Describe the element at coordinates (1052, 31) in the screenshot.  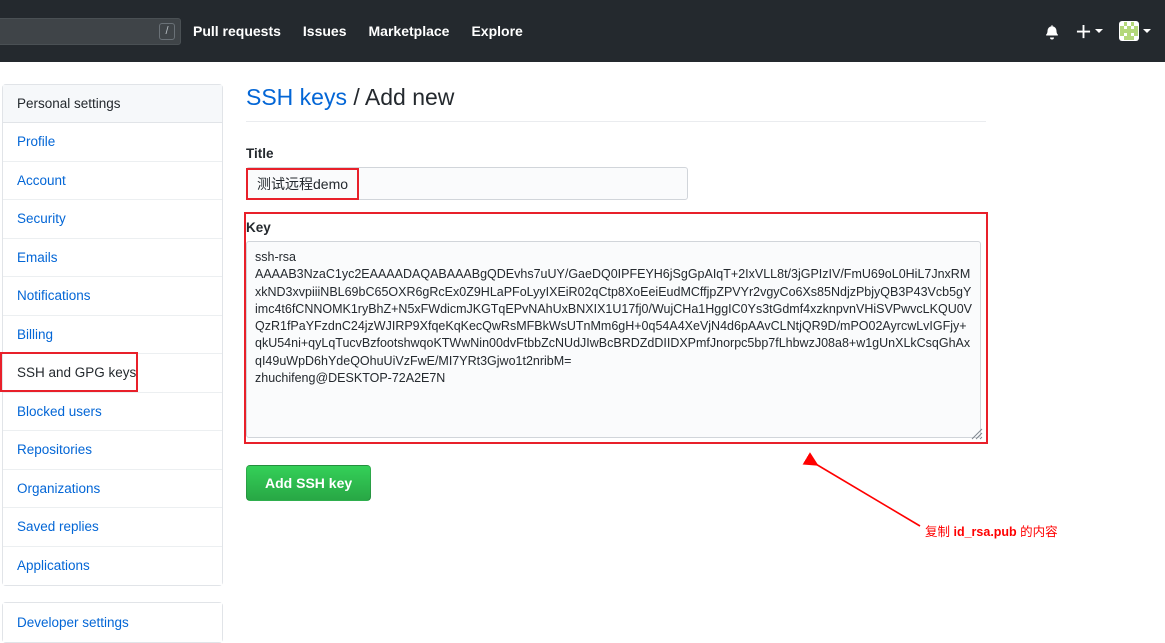
I see `bell-icon` at that location.